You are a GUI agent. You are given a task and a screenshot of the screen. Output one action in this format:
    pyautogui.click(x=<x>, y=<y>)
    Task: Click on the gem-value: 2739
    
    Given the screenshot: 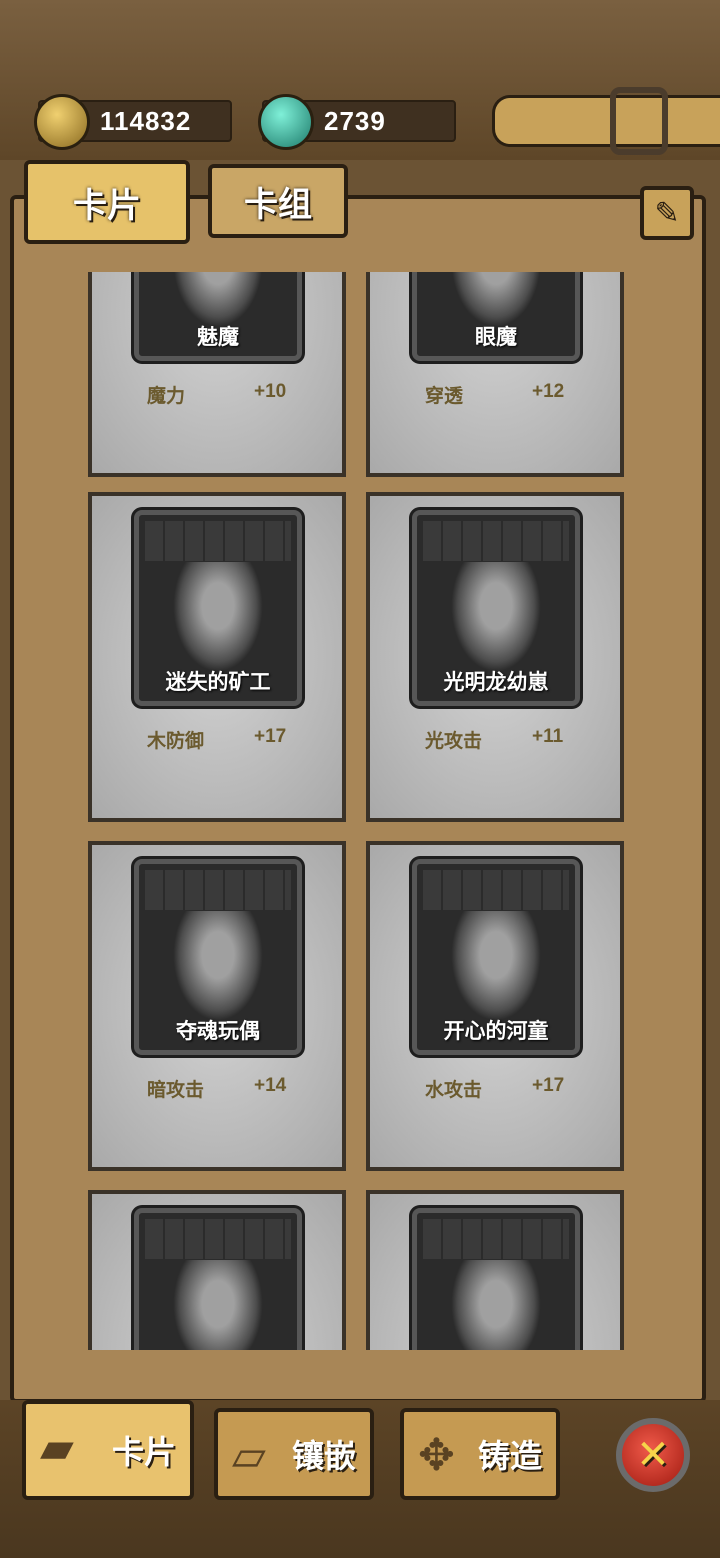 What is the action you would take?
    pyautogui.click(x=355, y=121)
    